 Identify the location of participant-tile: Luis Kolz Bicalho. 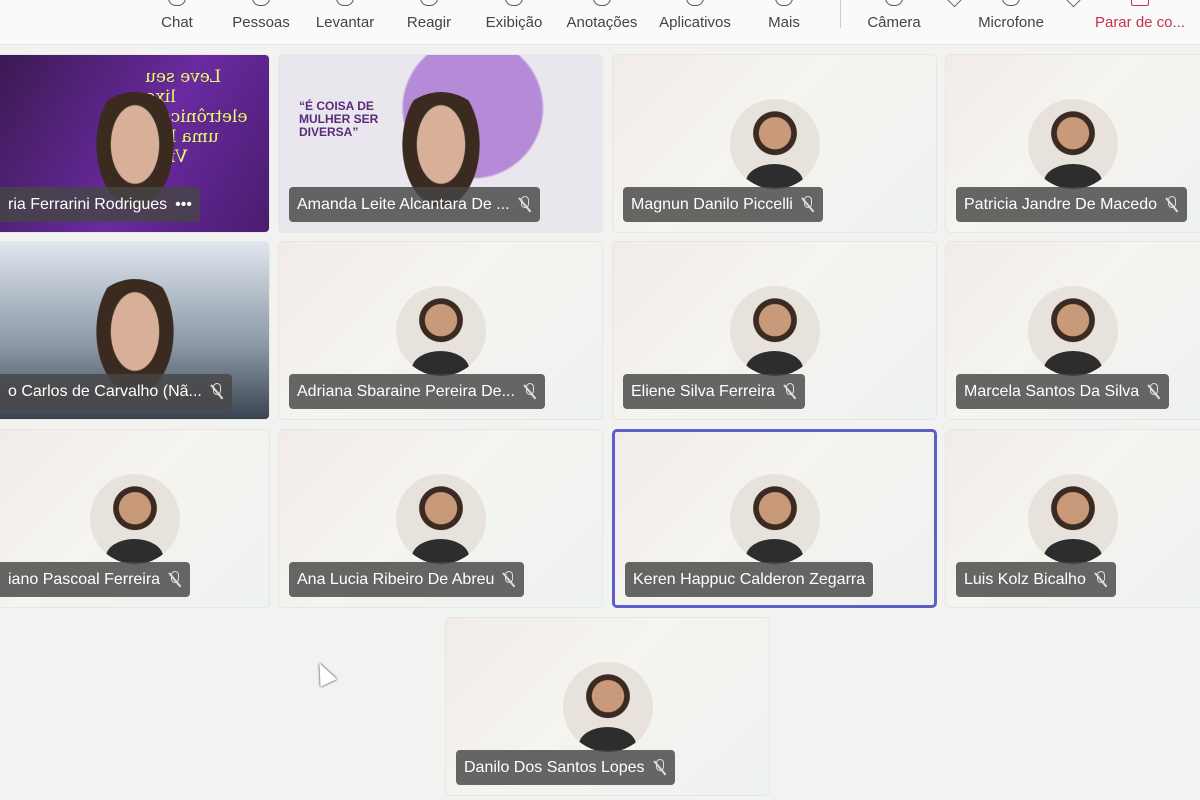
(1072, 518).